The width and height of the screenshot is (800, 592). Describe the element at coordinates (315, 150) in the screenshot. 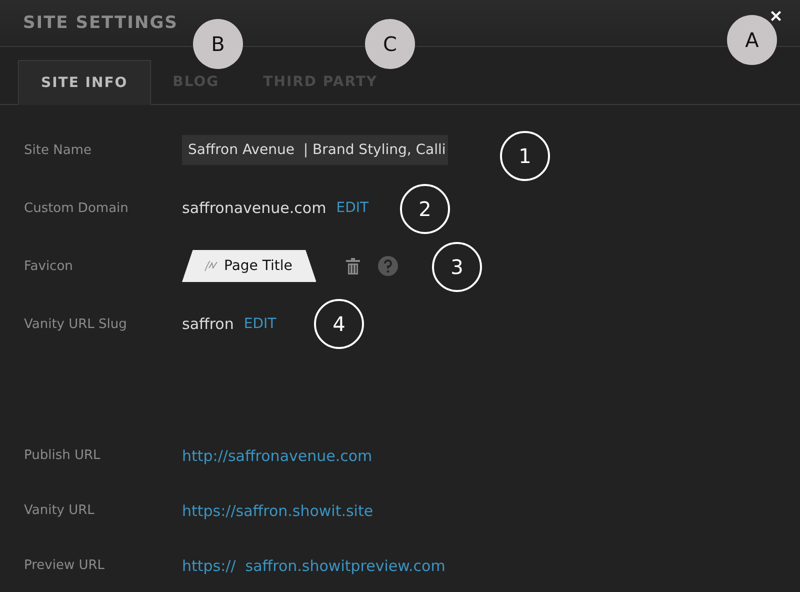

I see `site-name-field: Saffron Avenue | Brand Styling, Calli` at that location.